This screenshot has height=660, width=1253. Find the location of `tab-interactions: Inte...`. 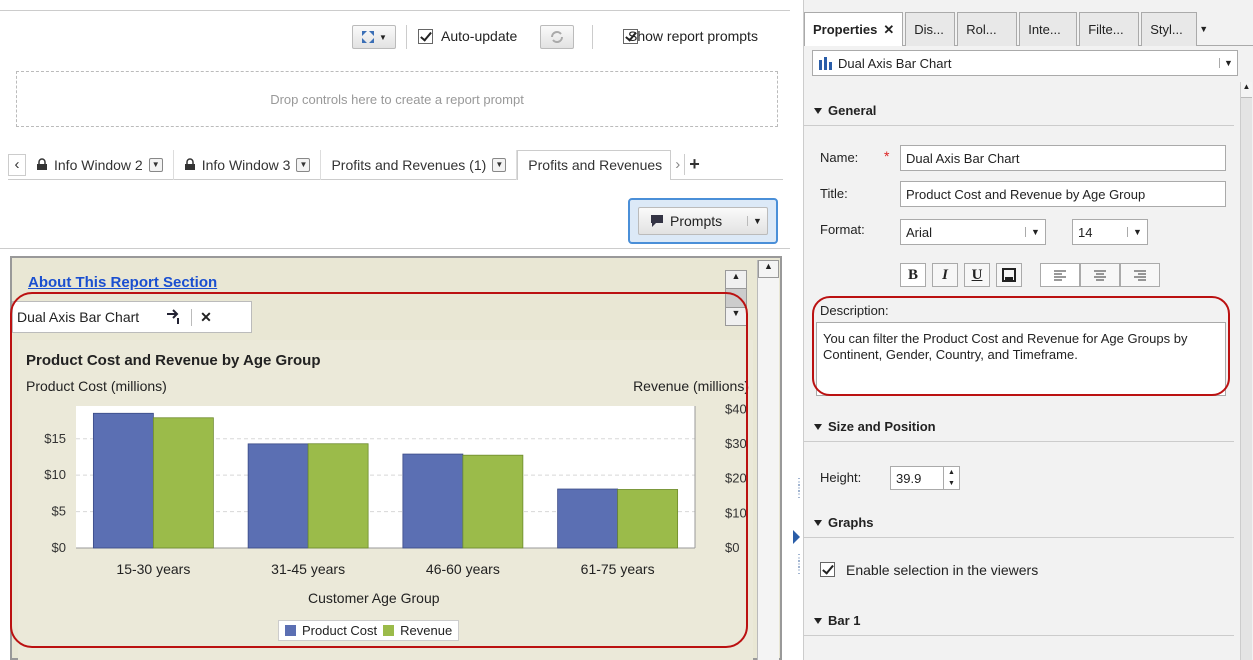

tab-interactions: Inte... is located at coordinates (1048, 29).